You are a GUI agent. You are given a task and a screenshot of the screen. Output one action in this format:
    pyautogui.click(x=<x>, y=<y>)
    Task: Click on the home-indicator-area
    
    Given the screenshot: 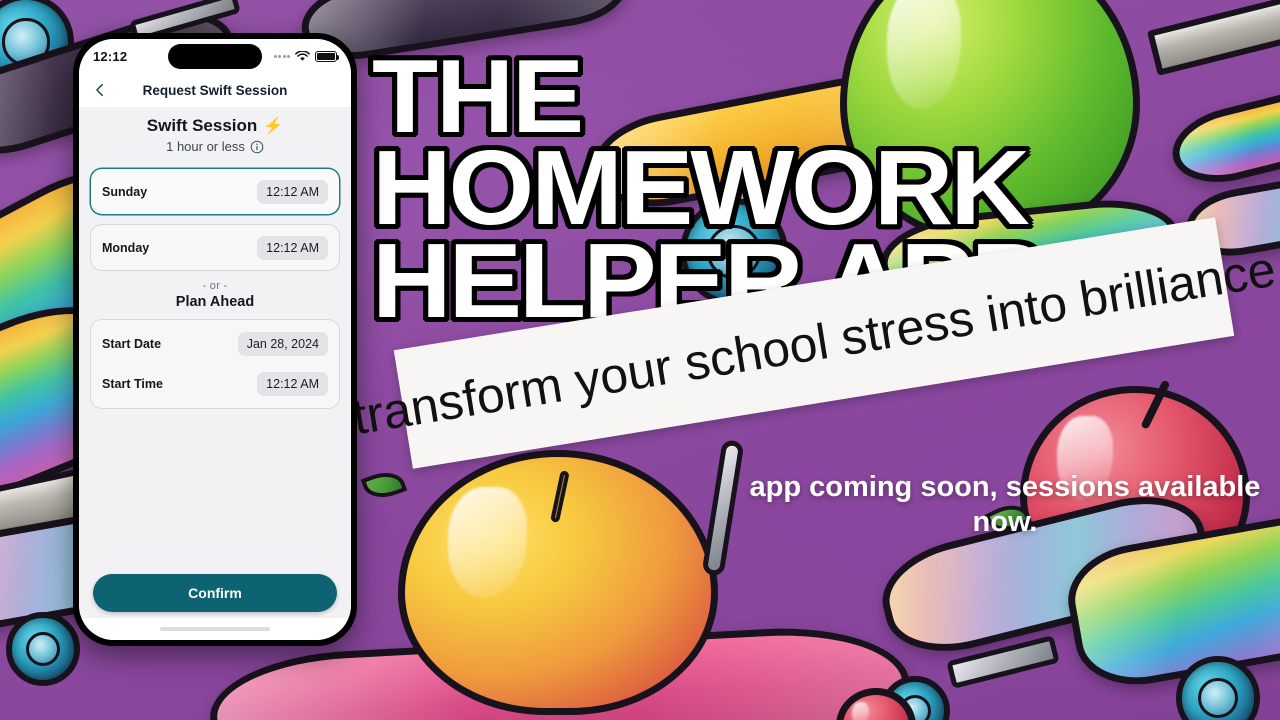 What is the action you would take?
    pyautogui.click(x=215, y=629)
    